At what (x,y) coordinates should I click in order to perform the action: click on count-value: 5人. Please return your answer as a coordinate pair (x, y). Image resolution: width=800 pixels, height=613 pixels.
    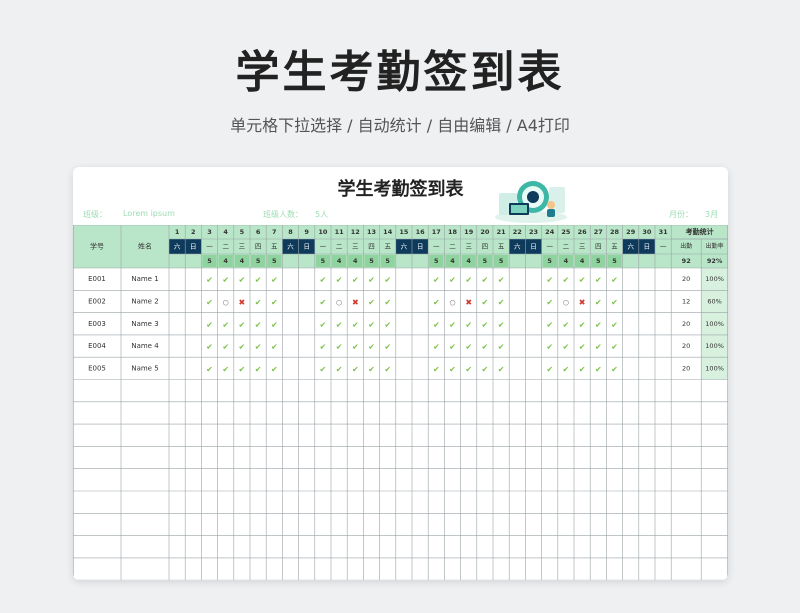
    Looking at the image, I should click on (321, 214).